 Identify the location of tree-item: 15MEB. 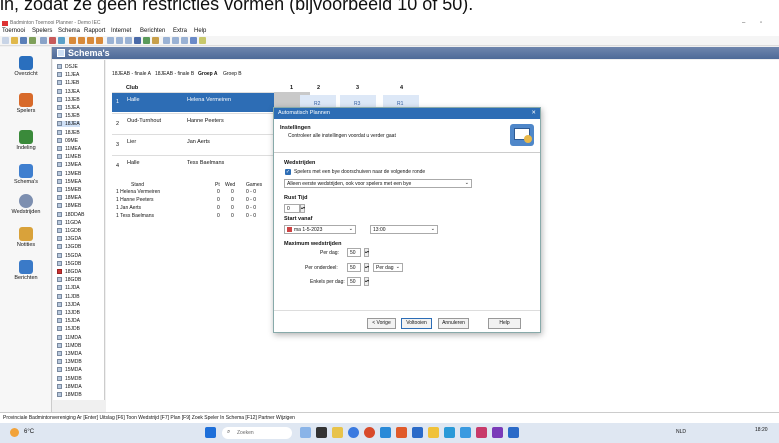
(69, 190).